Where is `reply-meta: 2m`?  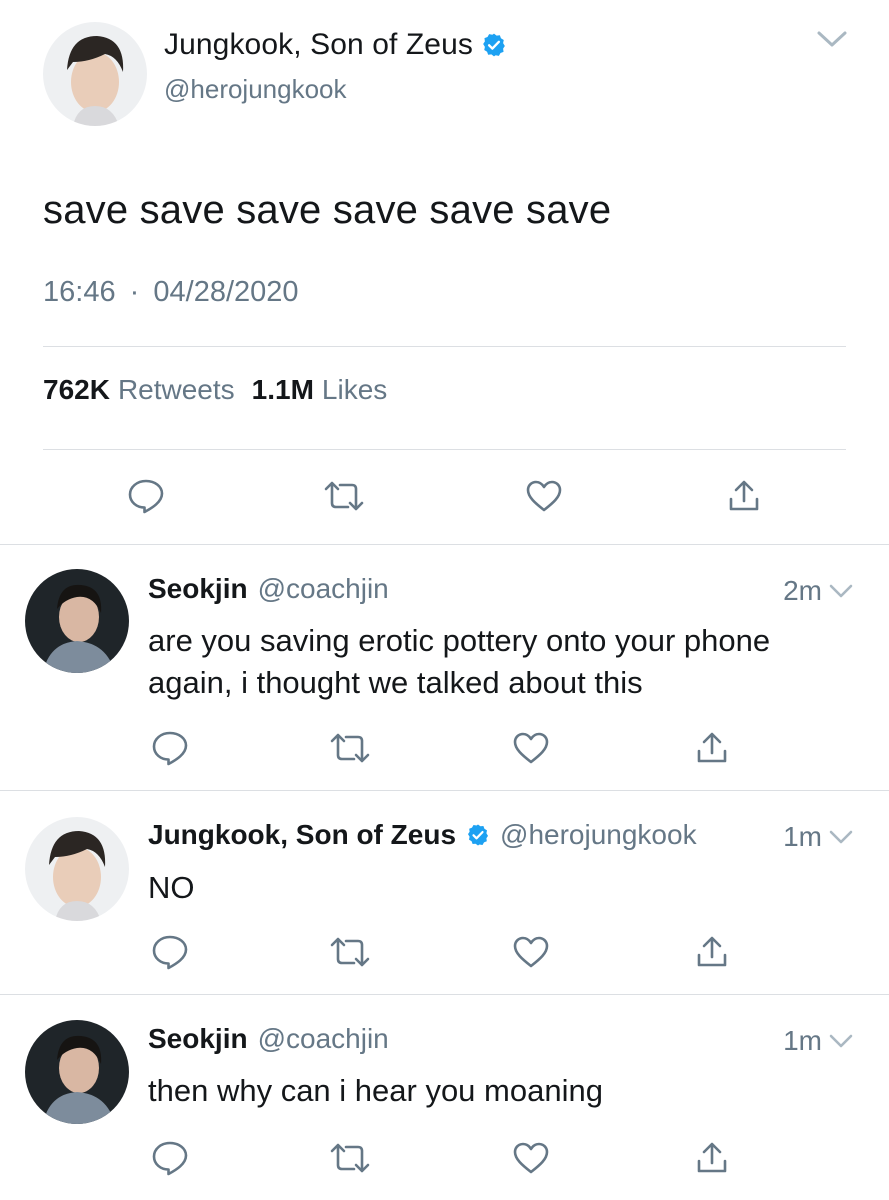
reply-meta: 2m is located at coordinates (818, 591).